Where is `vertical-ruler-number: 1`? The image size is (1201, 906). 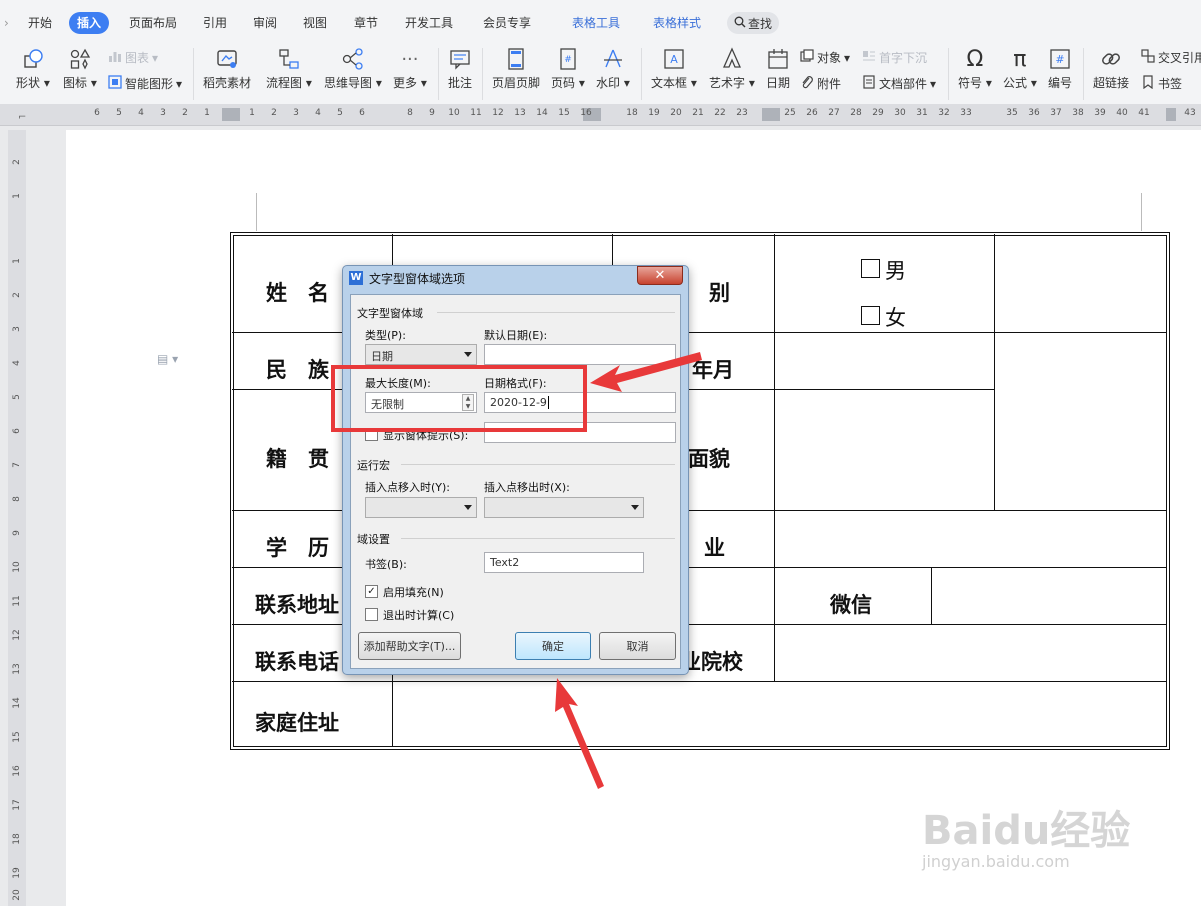
vertical-ruler-number: 1 is located at coordinates (17, 196).